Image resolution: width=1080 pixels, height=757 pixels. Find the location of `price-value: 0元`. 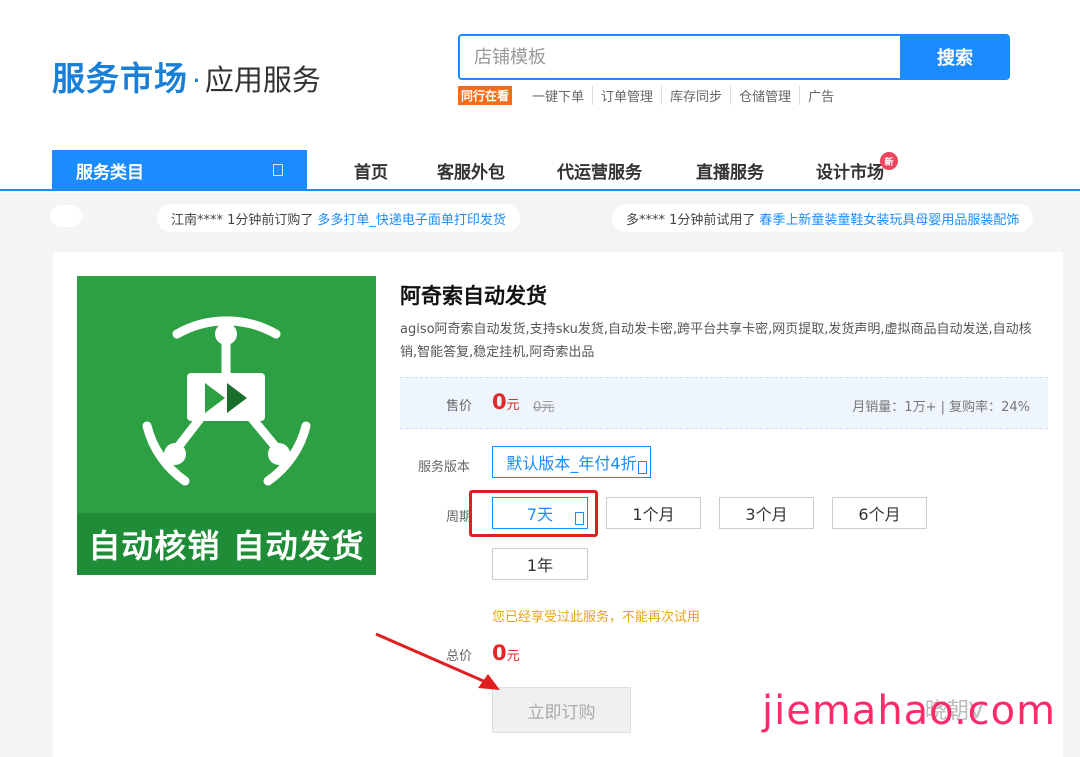

price-value: 0元 is located at coordinates (506, 402).